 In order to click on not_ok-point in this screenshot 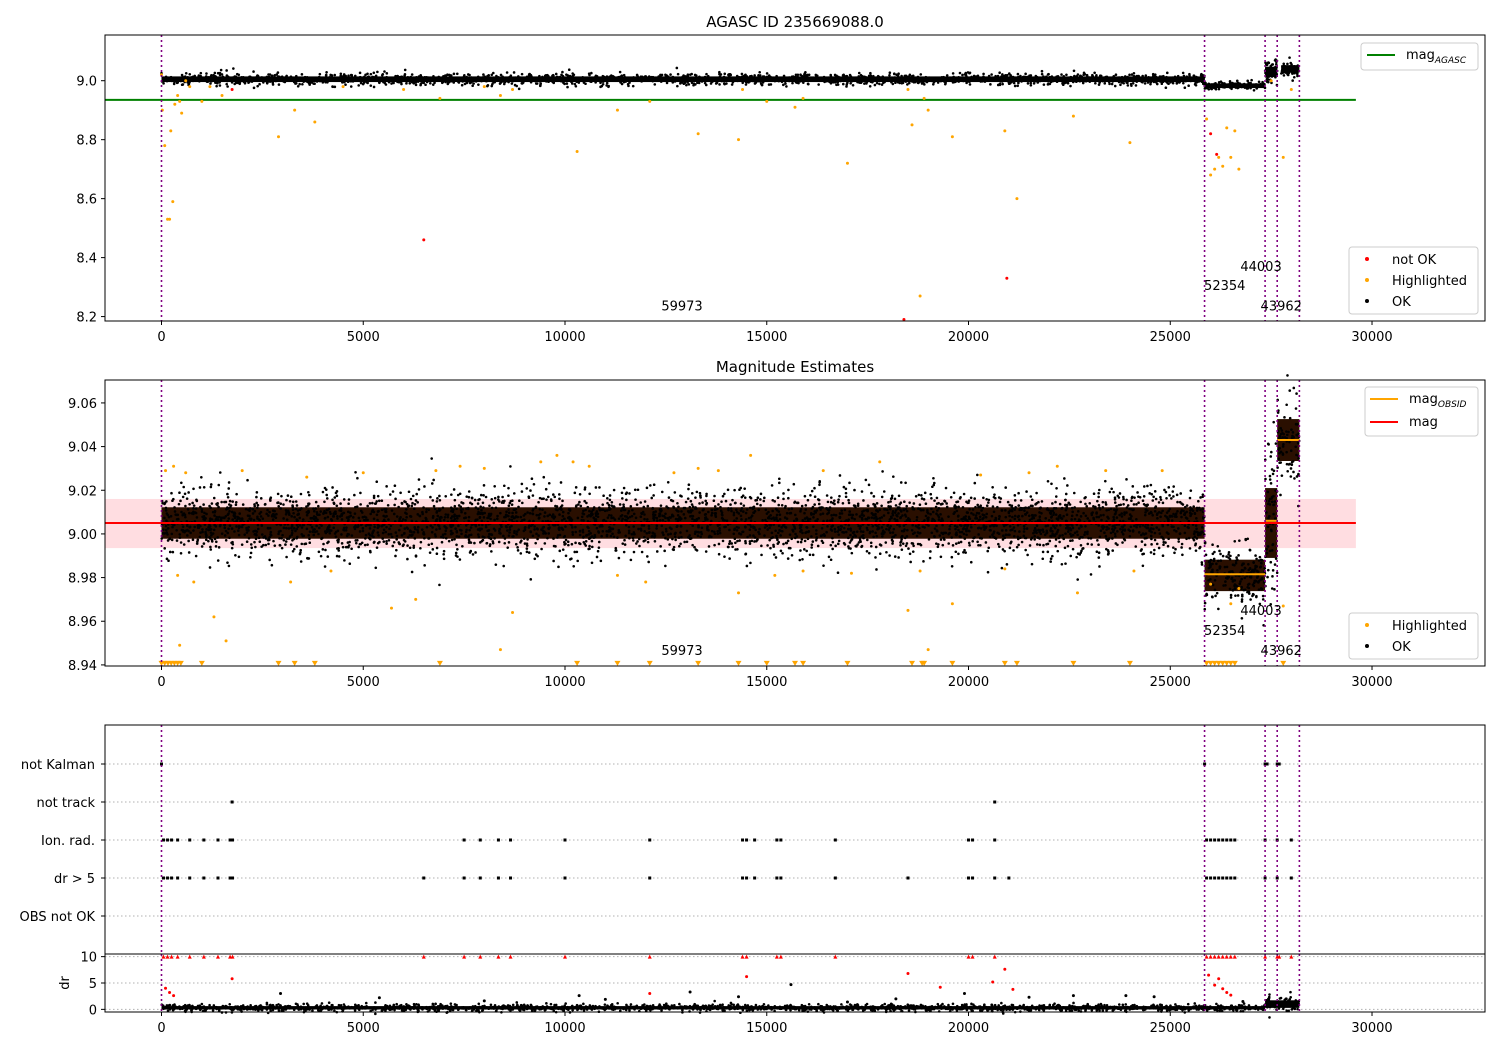, I will do `click(424, 240)`.